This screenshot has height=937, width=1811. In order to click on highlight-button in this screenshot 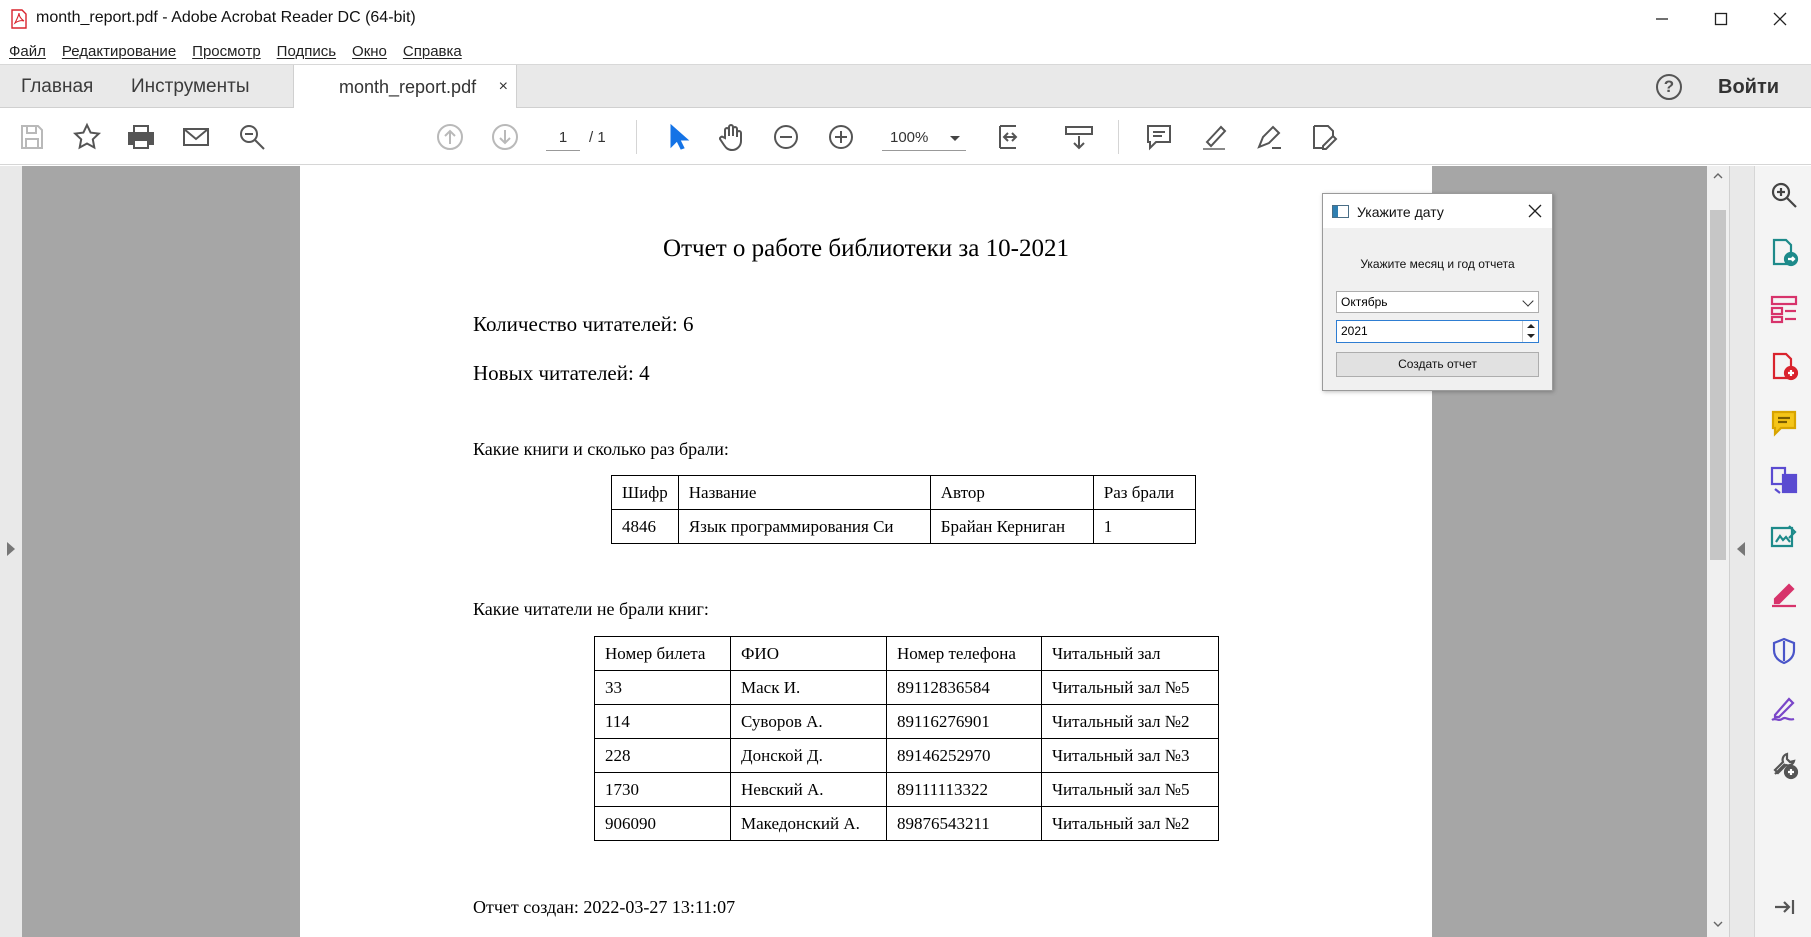, I will do `click(1214, 137)`.